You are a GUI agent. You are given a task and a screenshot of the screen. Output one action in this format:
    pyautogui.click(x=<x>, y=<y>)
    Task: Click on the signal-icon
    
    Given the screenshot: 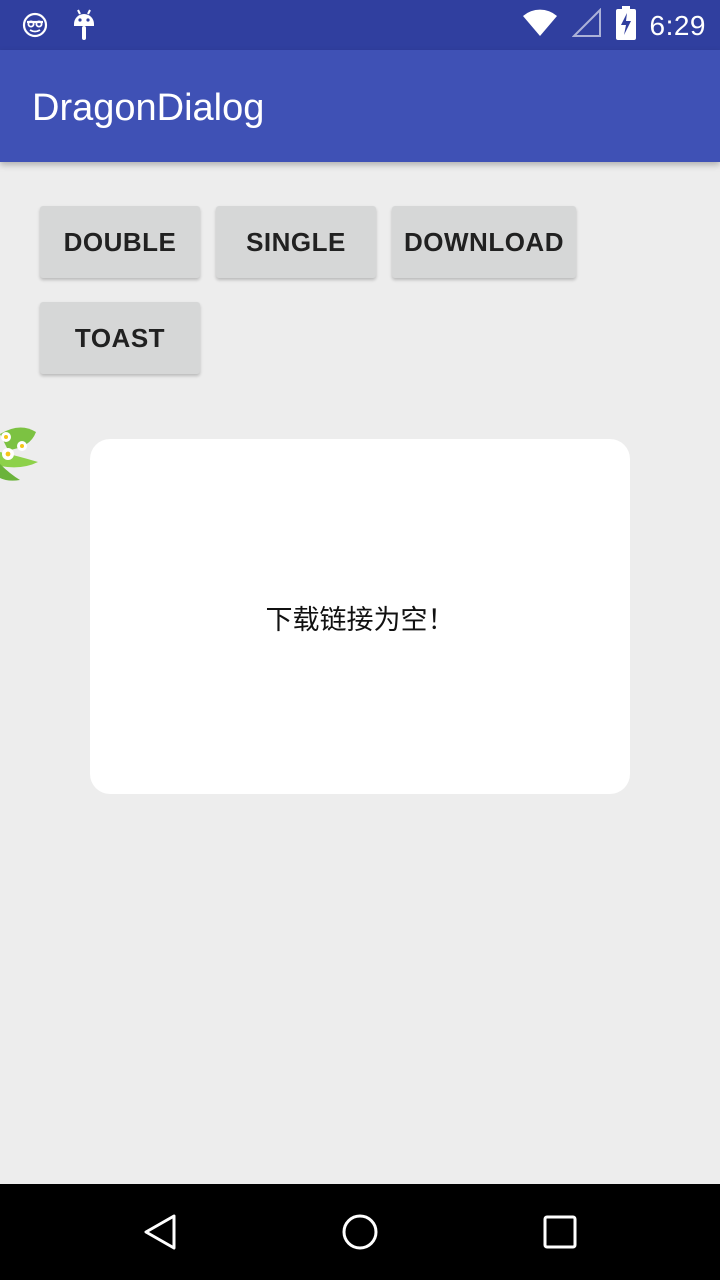 What is the action you would take?
    pyautogui.click(x=586, y=25)
    